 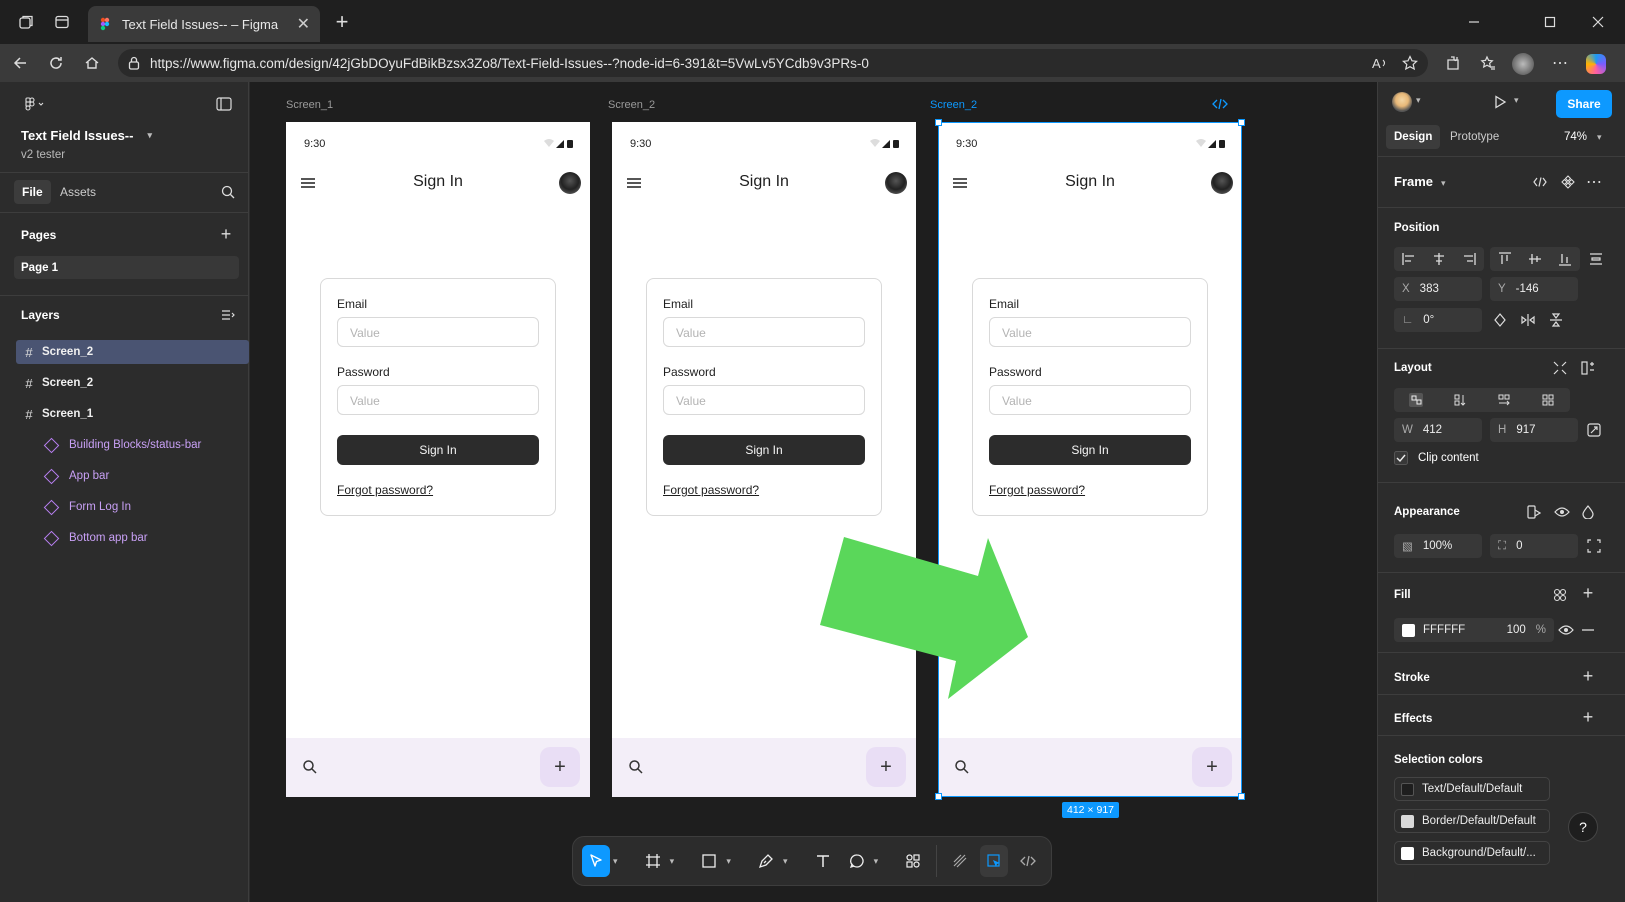 I want to click on layer-screen-2: # Screen_2, so click(x=132, y=383).